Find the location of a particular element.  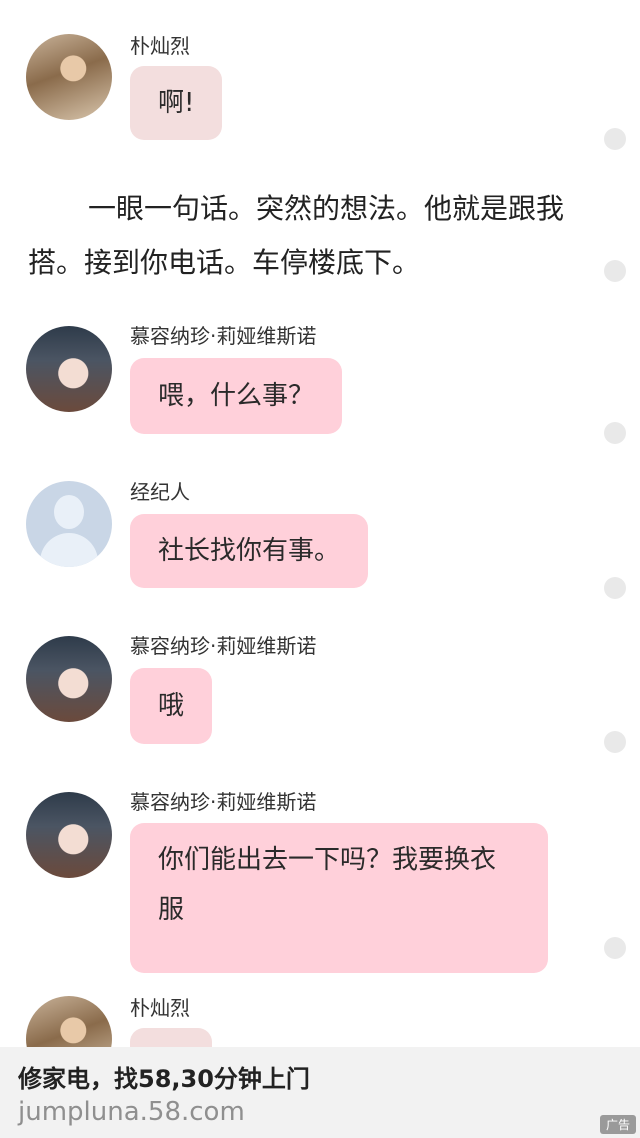

ad-title: 修家电，找58,30分钟上门 is located at coordinates (164, 1076).